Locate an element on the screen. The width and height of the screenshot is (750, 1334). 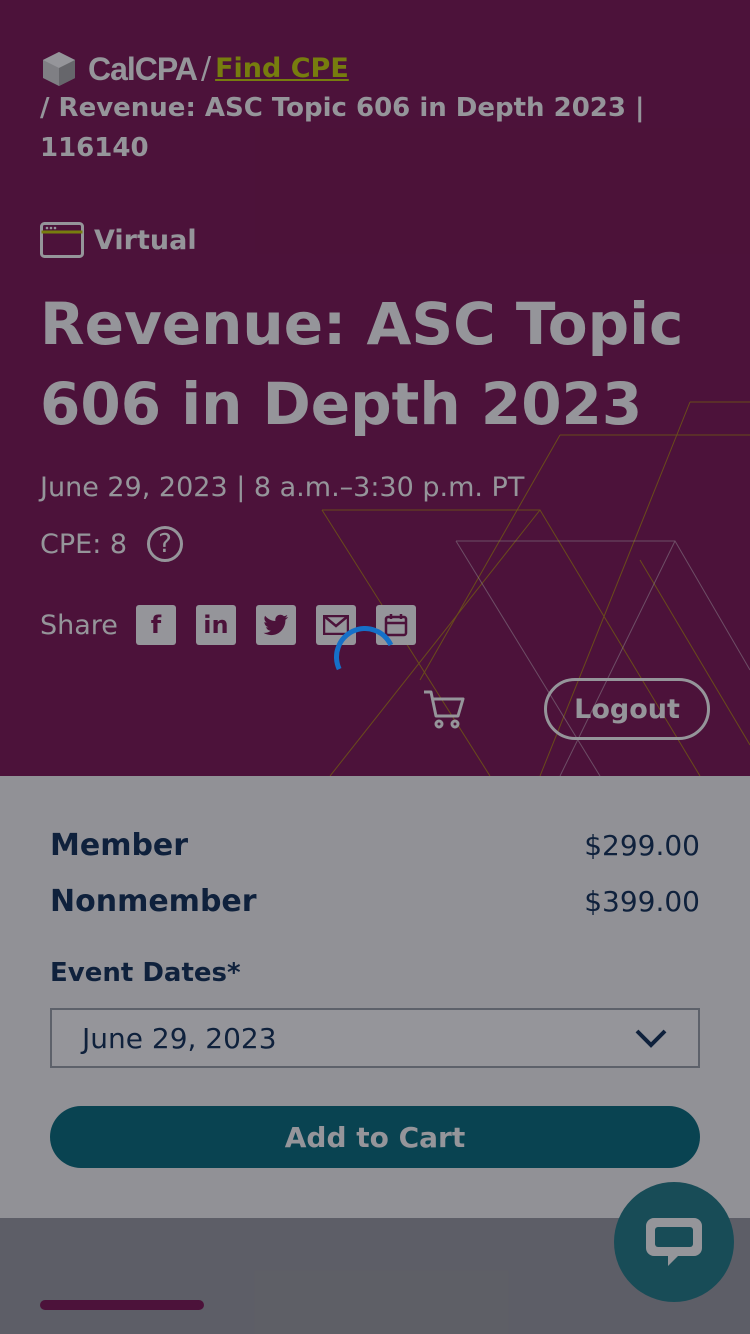
nonmember-price: $399.00 is located at coordinates (642, 901).